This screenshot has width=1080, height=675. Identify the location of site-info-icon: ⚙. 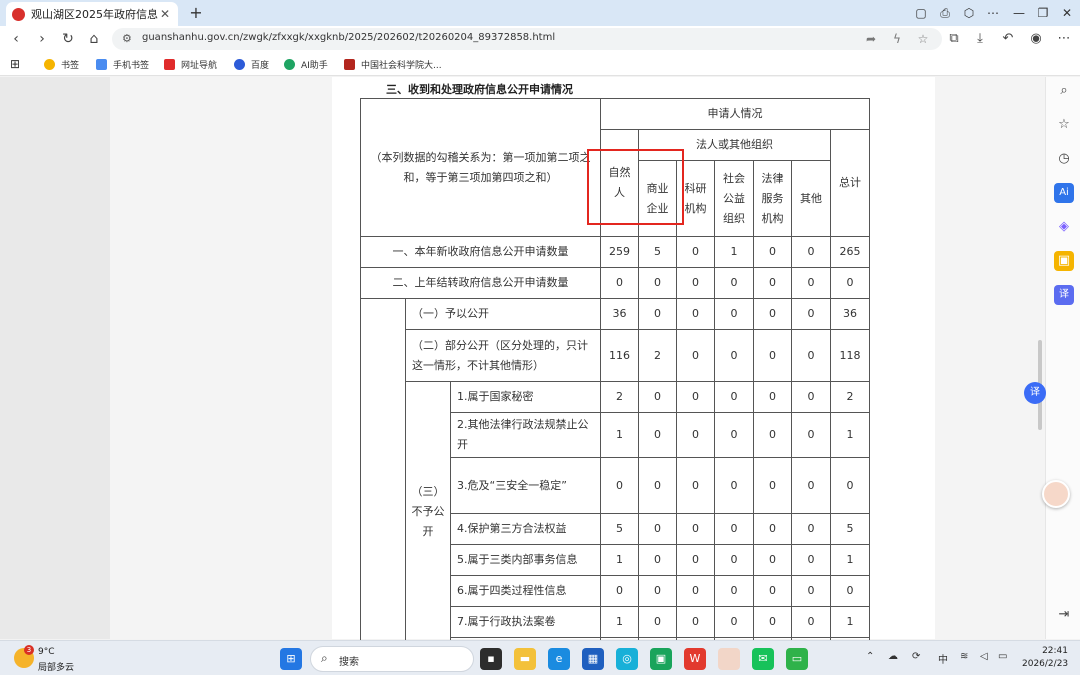
(127, 38).